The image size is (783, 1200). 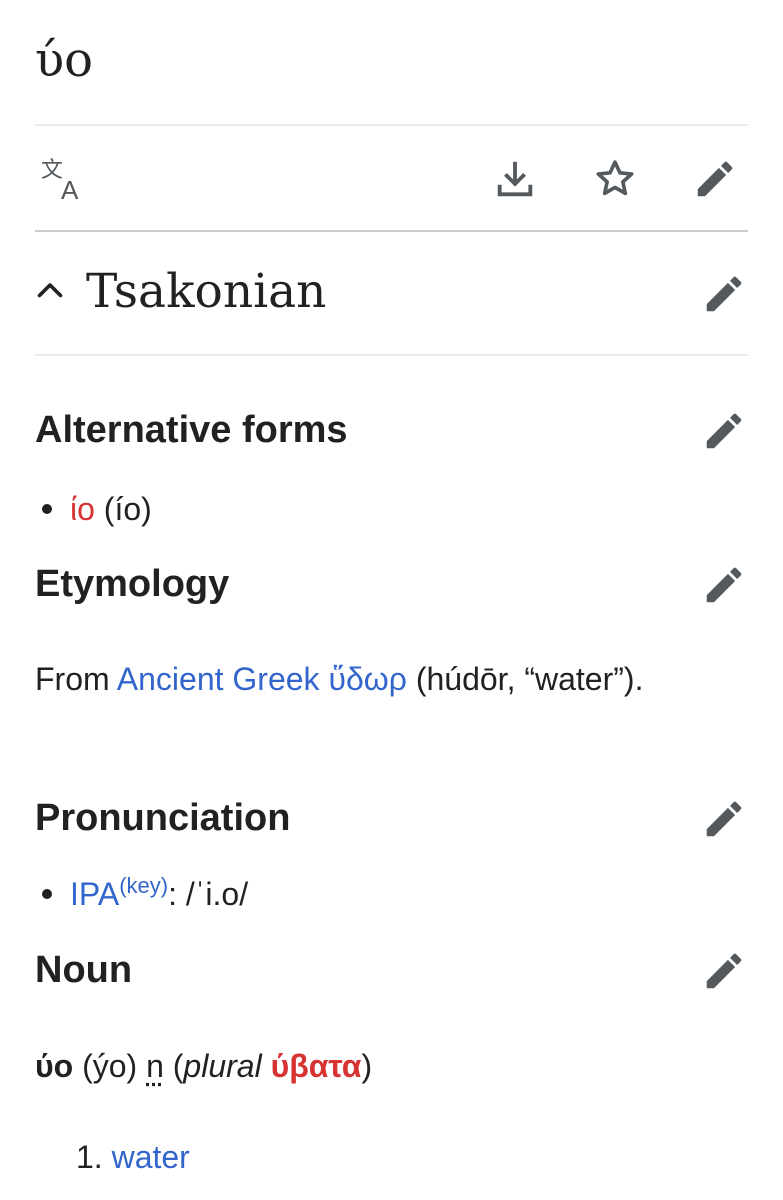 What do you see at coordinates (89, 1157) in the screenshot?
I see `definition-number: 1.` at bounding box center [89, 1157].